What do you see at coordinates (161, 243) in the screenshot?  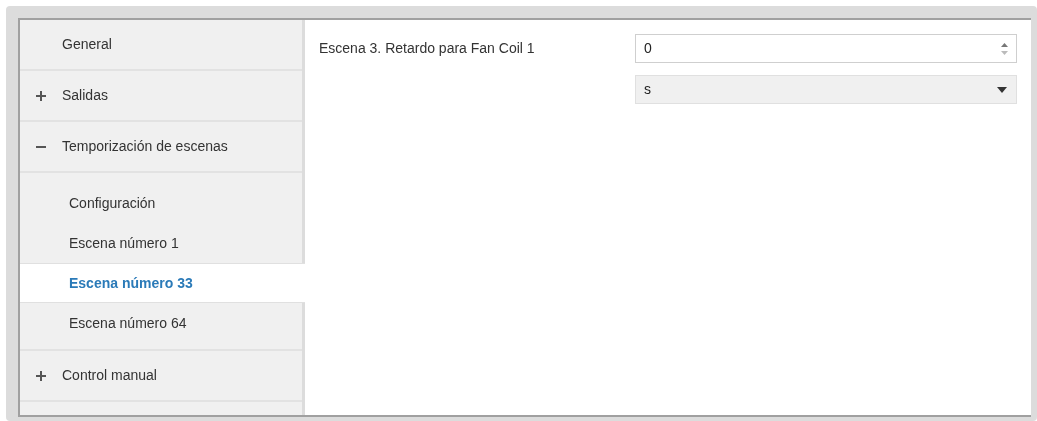 I see `sidebar-subitem: Escena número 1` at bounding box center [161, 243].